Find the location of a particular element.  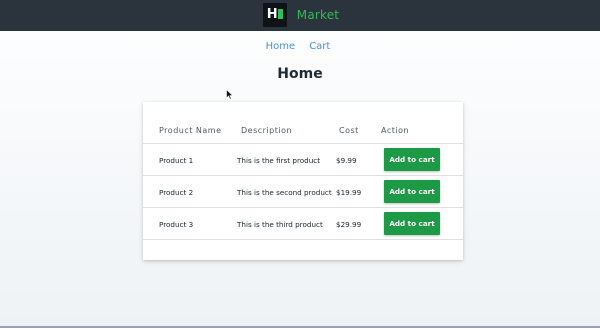

header-cost: Cost is located at coordinates (349, 130).